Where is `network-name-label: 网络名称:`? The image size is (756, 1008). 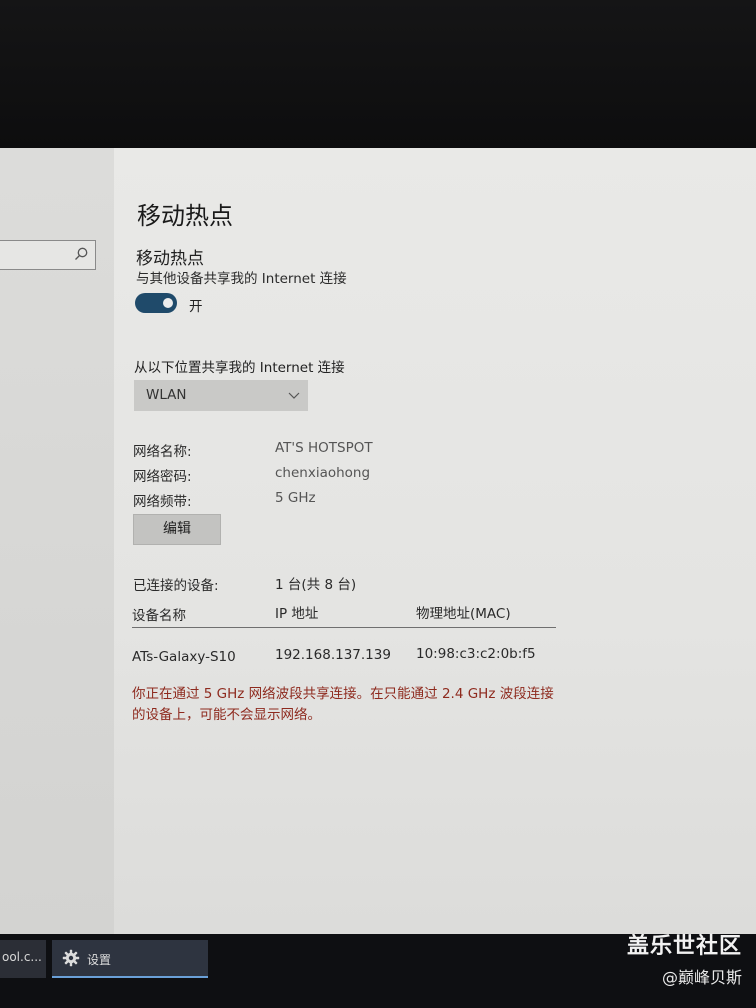 network-name-label: 网络名称: is located at coordinates (162, 452).